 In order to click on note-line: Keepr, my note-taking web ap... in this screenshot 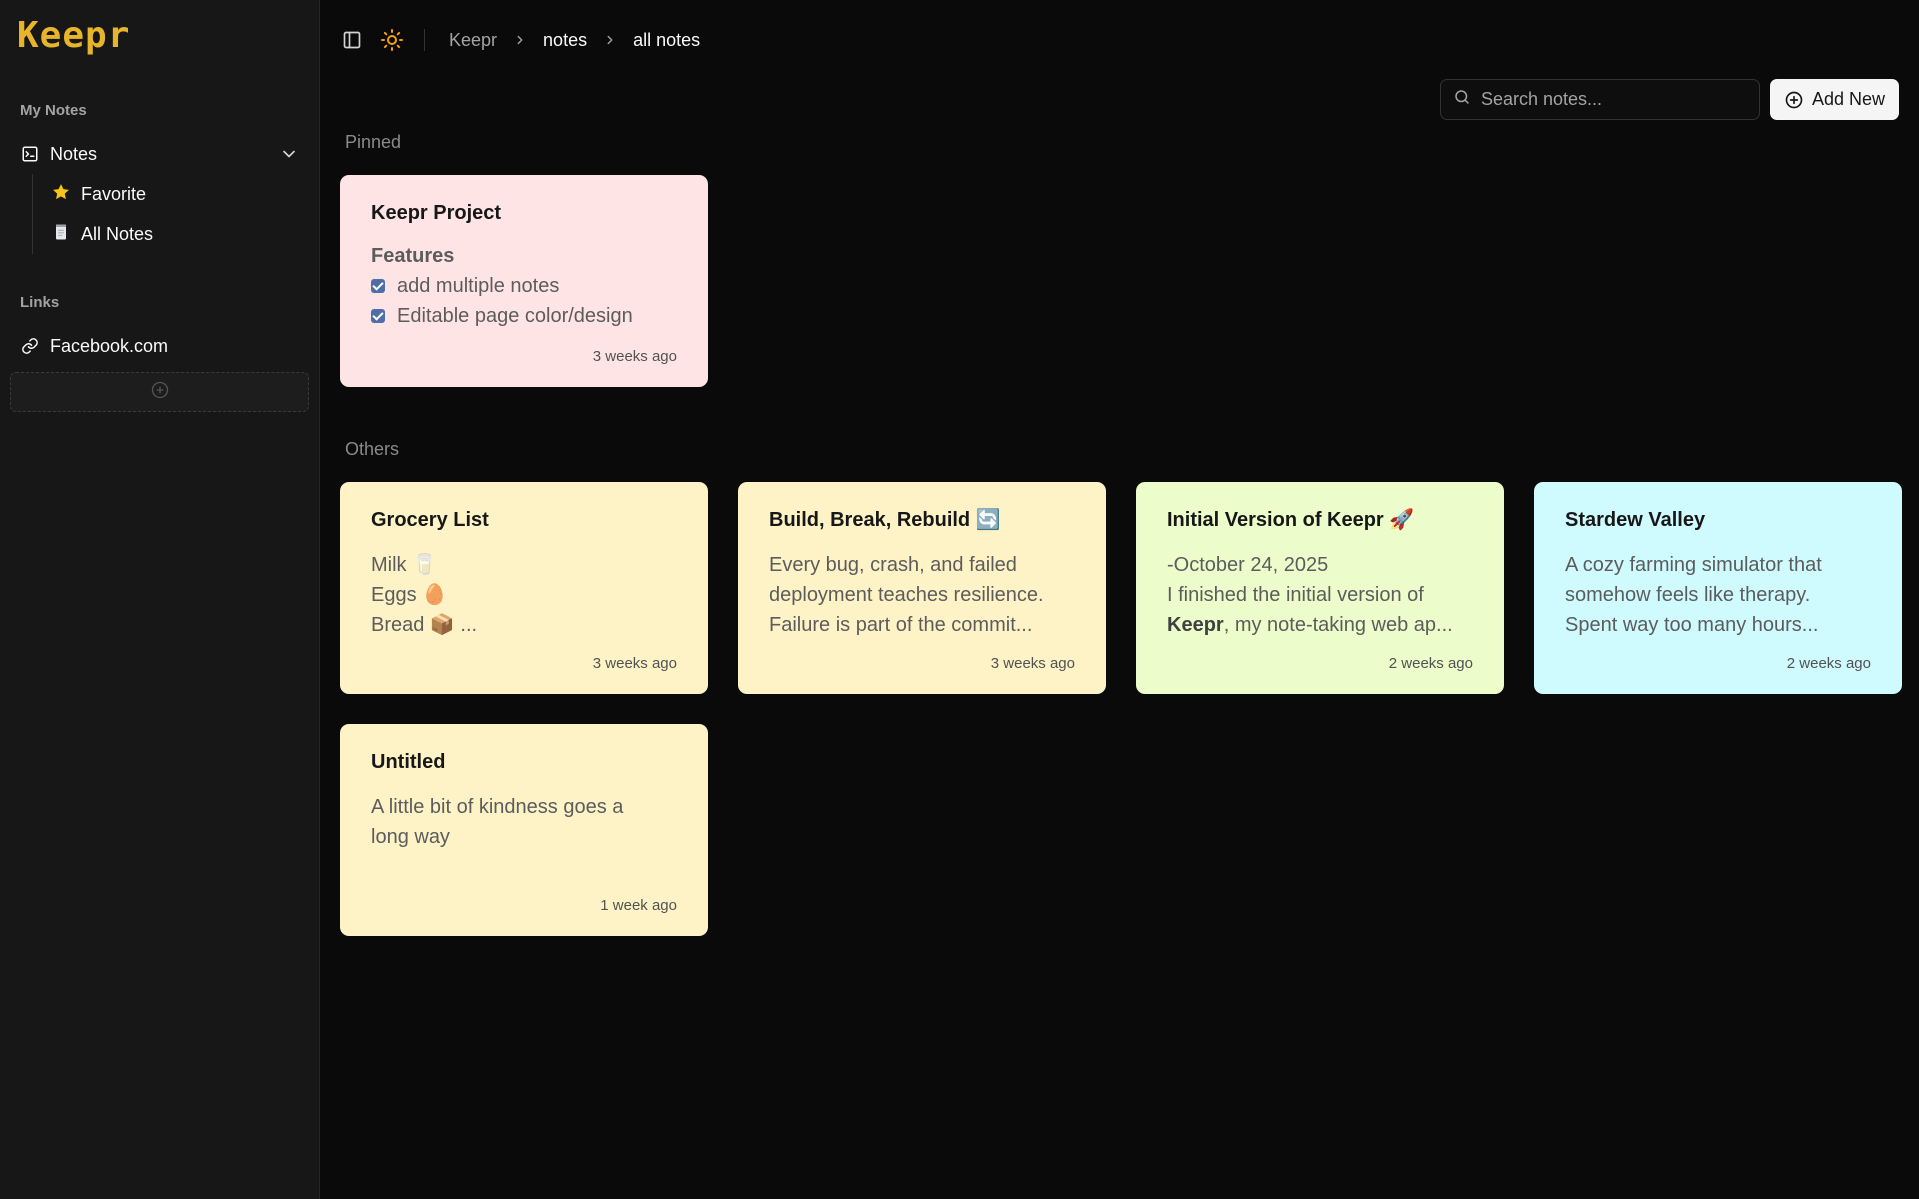, I will do `click(1320, 625)`.